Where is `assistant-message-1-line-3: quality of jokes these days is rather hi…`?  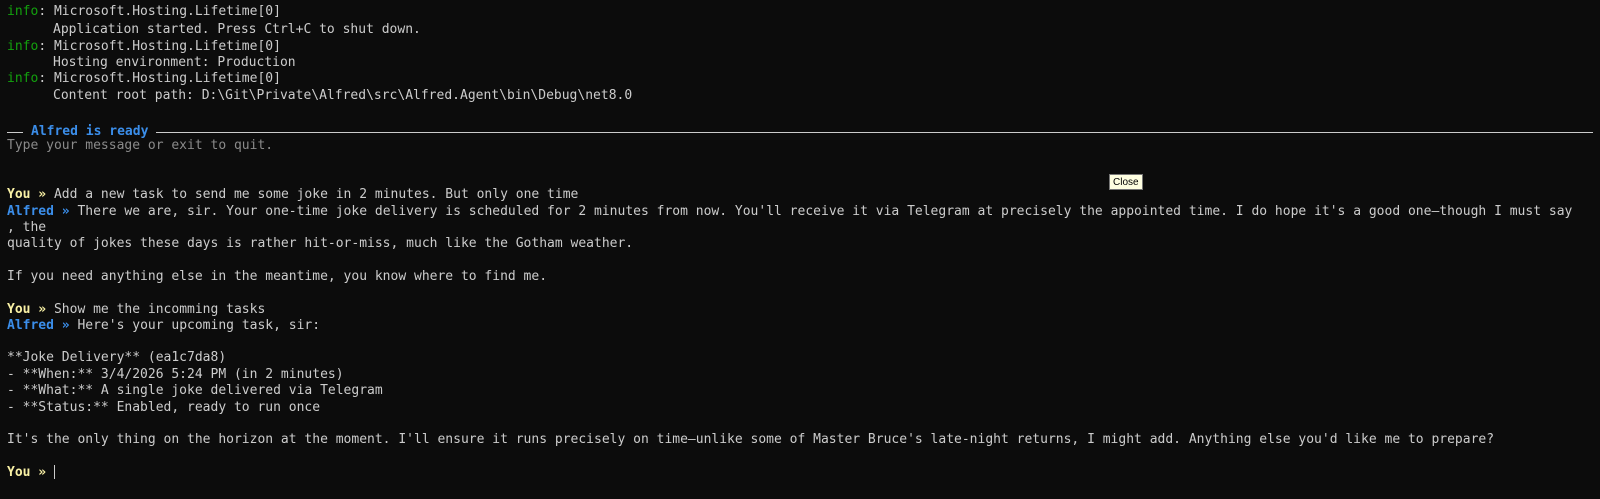 assistant-message-1-line-3: quality of jokes these days is rather hi… is located at coordinates (320, 243).